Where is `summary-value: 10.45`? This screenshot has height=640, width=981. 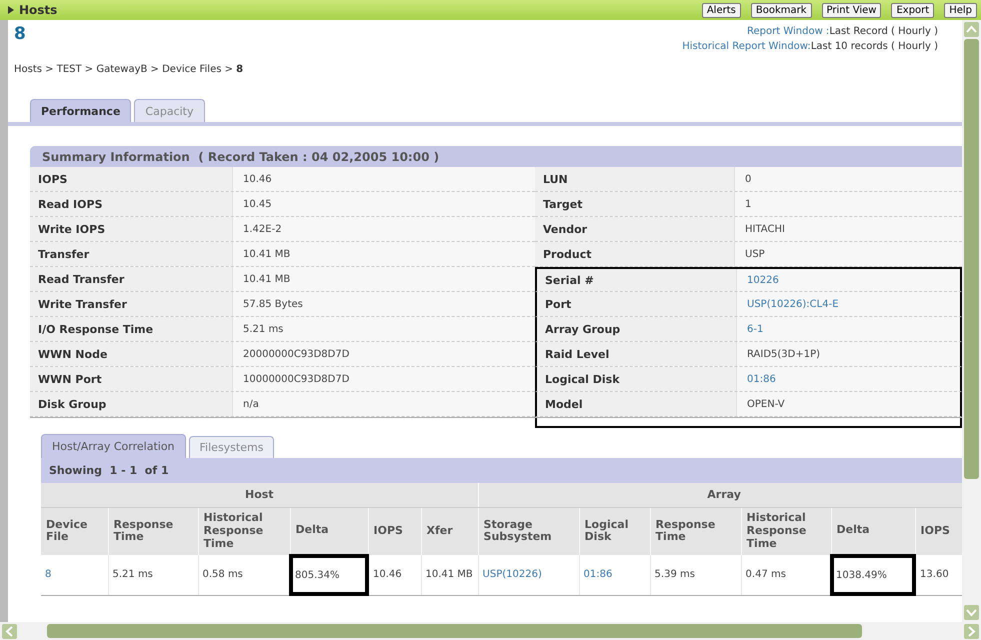 summary-value: 10.45 is located at coordinates (257, 205).